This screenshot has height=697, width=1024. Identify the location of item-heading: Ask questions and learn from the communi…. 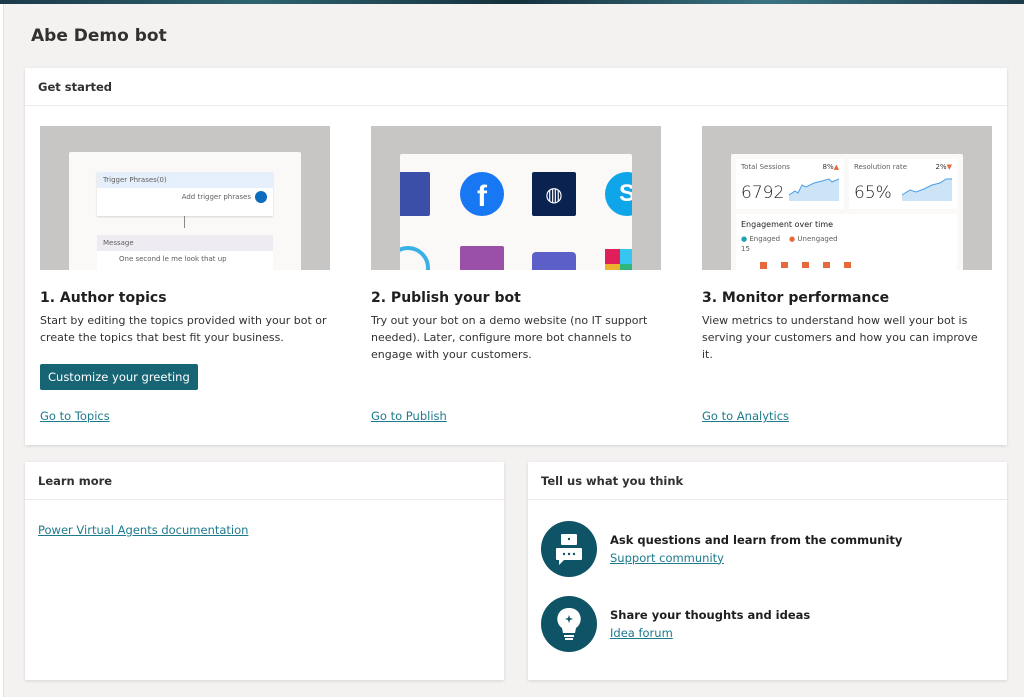
(756, 539).